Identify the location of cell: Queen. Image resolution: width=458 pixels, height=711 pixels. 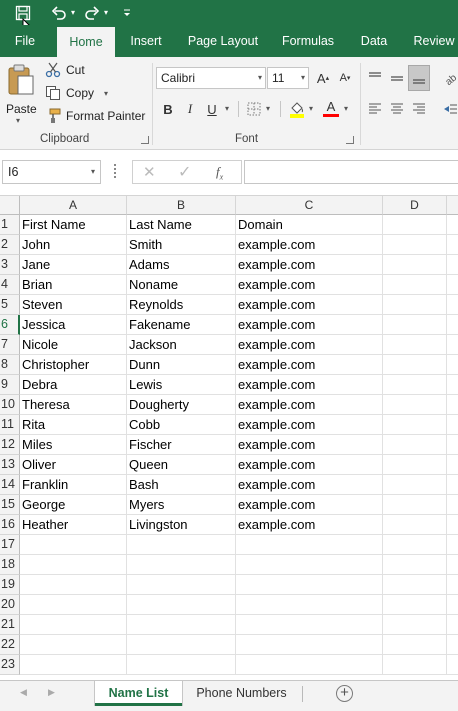
(181, 465).